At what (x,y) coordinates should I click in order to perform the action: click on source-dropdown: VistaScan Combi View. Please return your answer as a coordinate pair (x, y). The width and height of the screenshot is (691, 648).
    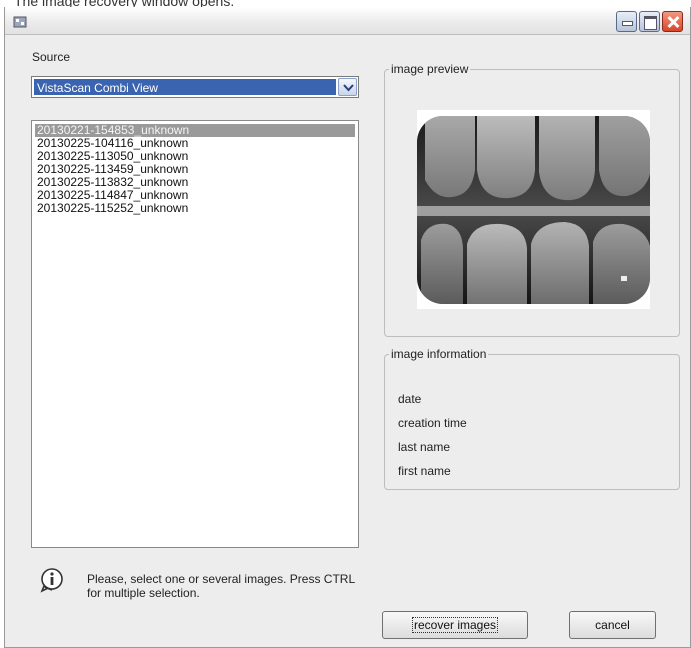
    Looking at the image, I should click on (195, 87).